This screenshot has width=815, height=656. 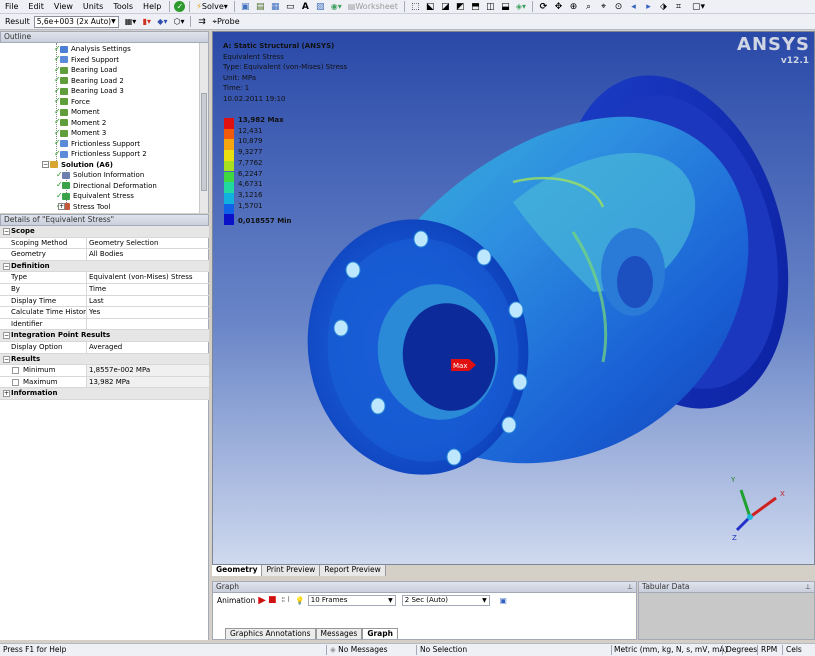 I want to click on tree-item: ✓ Moment 2, so click(x=80, y=123).